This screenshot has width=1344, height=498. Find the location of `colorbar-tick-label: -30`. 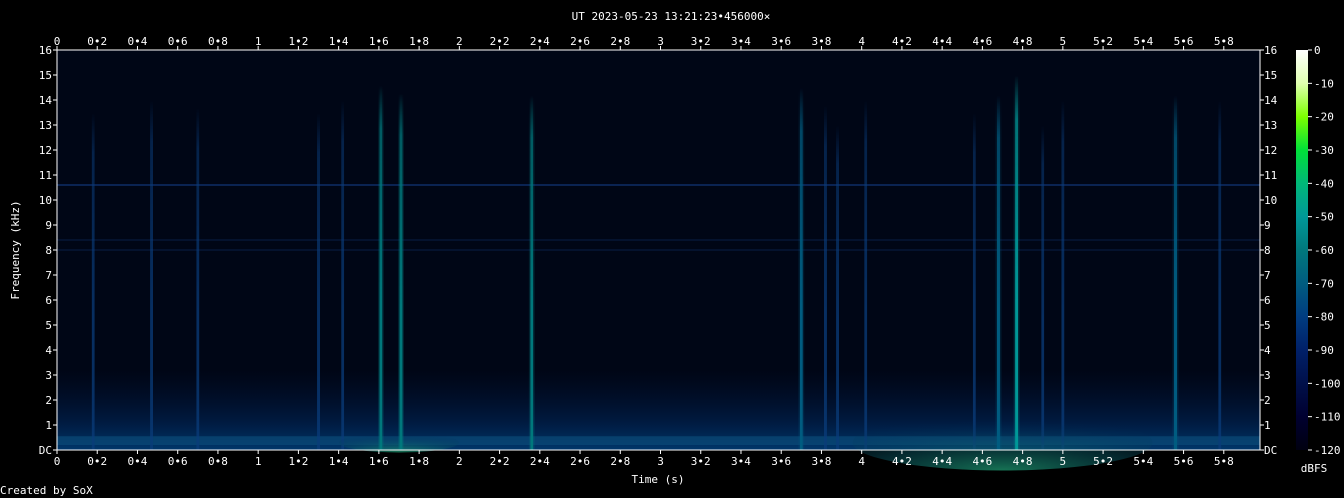

colorbar-tick-label: -30 is located at coordinates (1324, 150).